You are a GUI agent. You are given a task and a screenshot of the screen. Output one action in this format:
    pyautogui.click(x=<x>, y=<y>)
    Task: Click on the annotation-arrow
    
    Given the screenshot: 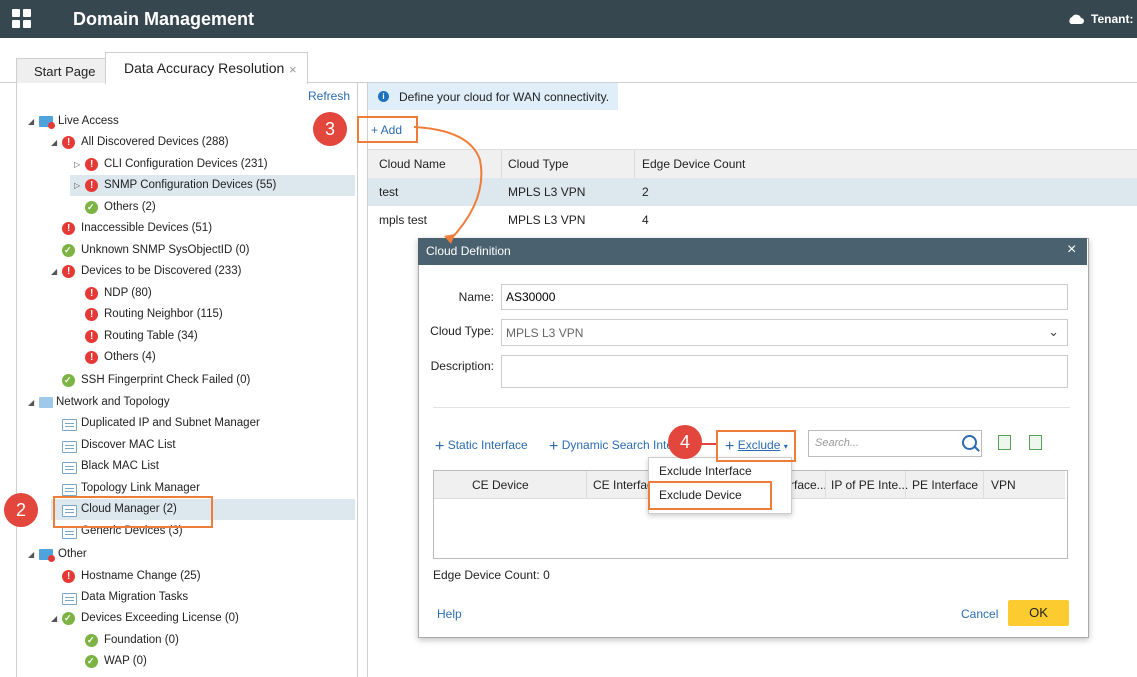 What is the action you would take?
    pyautogui.click(x=564, y=285)
    